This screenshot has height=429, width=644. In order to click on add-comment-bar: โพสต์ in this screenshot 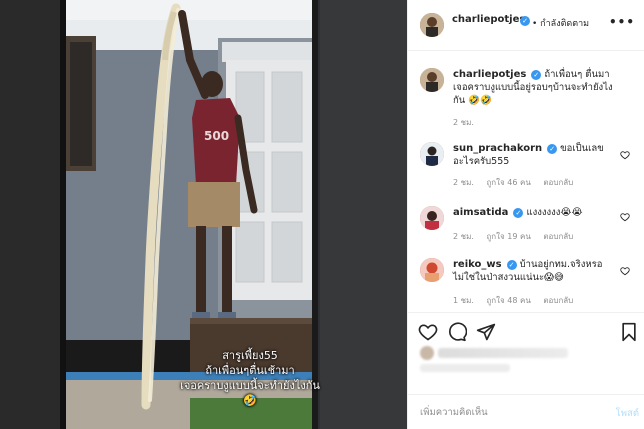, I will do `click(526, 411)`.